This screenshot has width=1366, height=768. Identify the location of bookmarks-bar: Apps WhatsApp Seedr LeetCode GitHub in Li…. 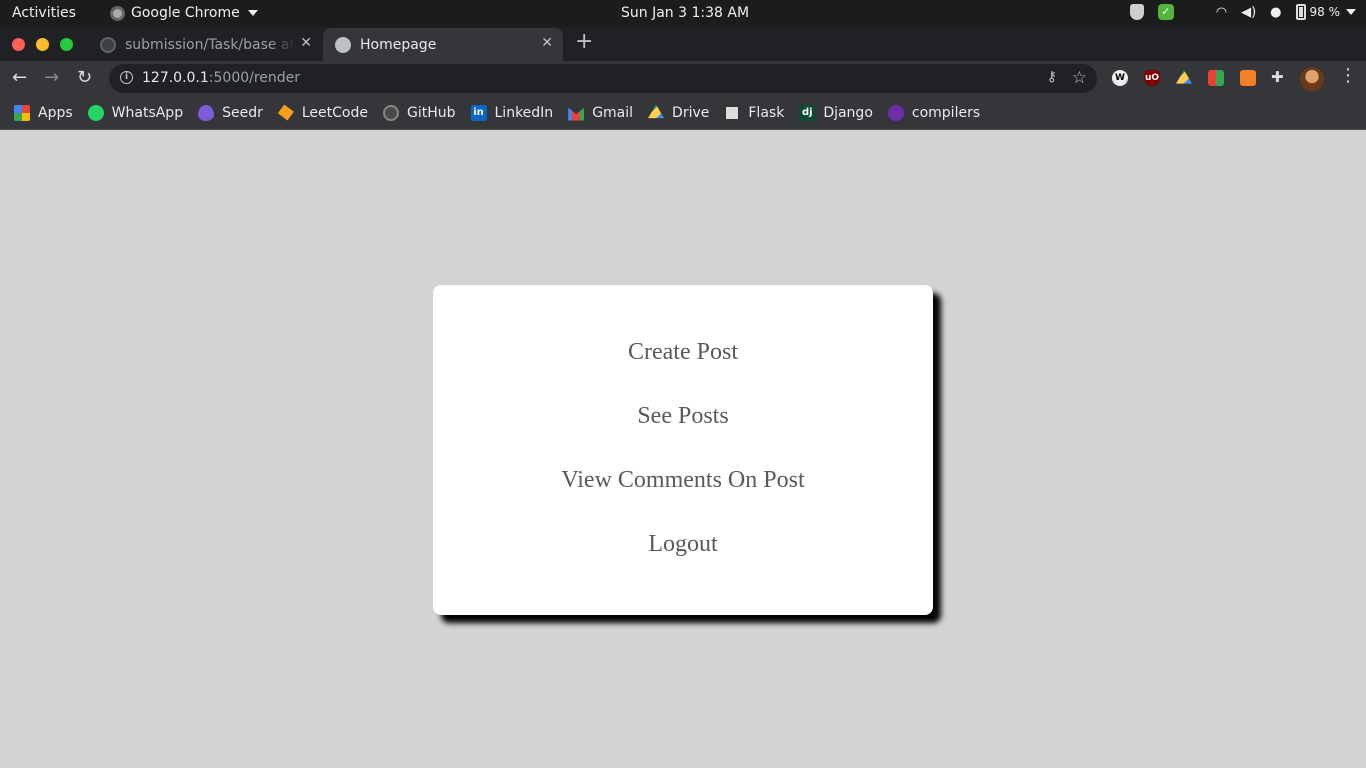
(683, 113).